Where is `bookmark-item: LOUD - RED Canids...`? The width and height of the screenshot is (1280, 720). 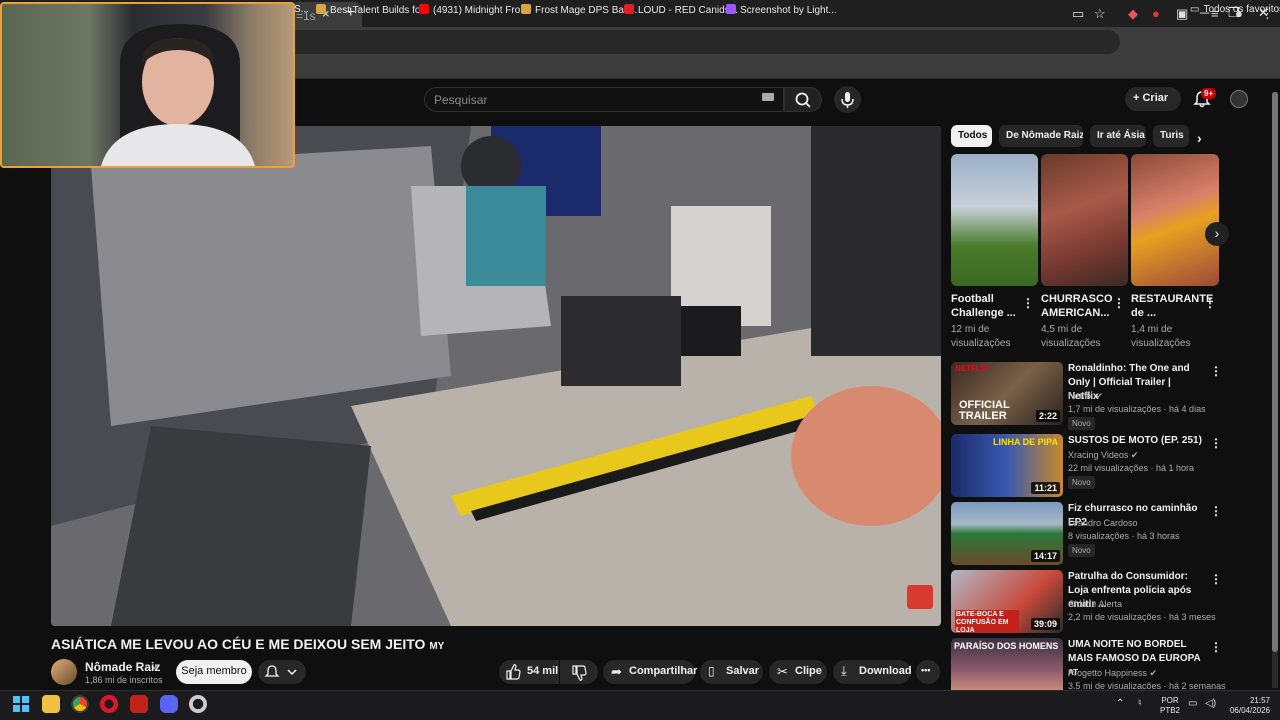 bookmark-item: LOUD - RED Canids... is located at coordinates (681, 10).